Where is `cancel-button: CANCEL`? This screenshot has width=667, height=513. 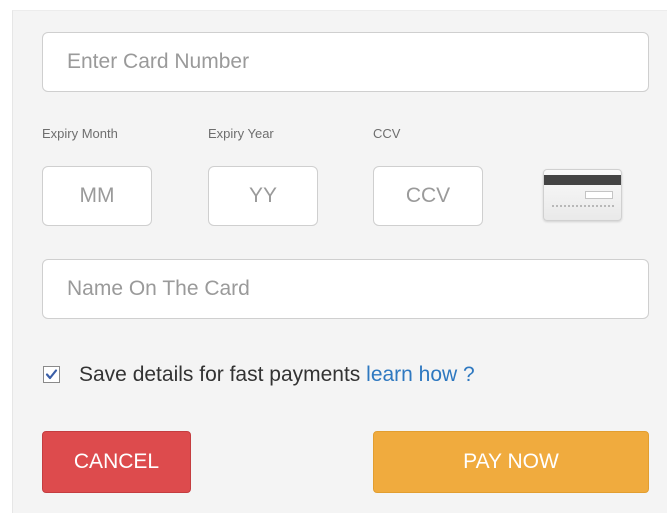
cancel-button: CANCEL is located at coordinates (116, 462).